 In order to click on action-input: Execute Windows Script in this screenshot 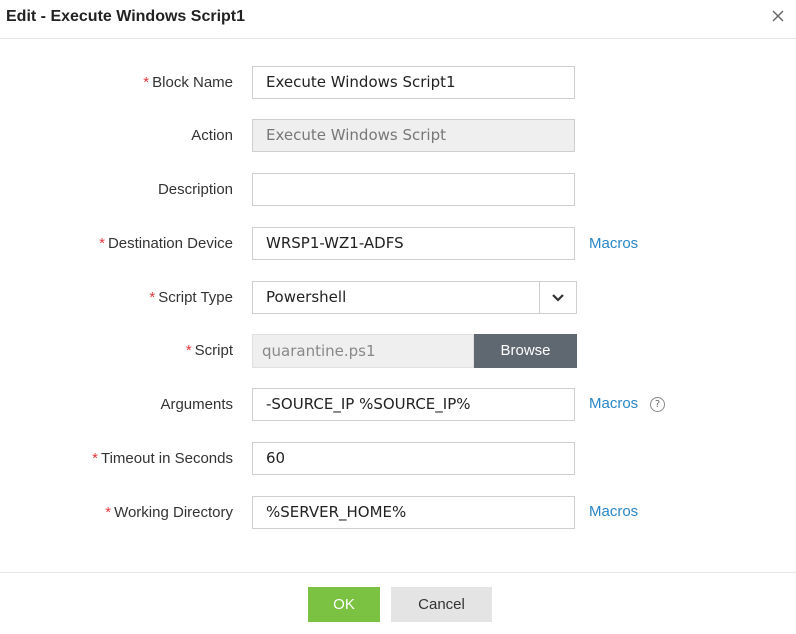, I will do `click(413, 135)`.